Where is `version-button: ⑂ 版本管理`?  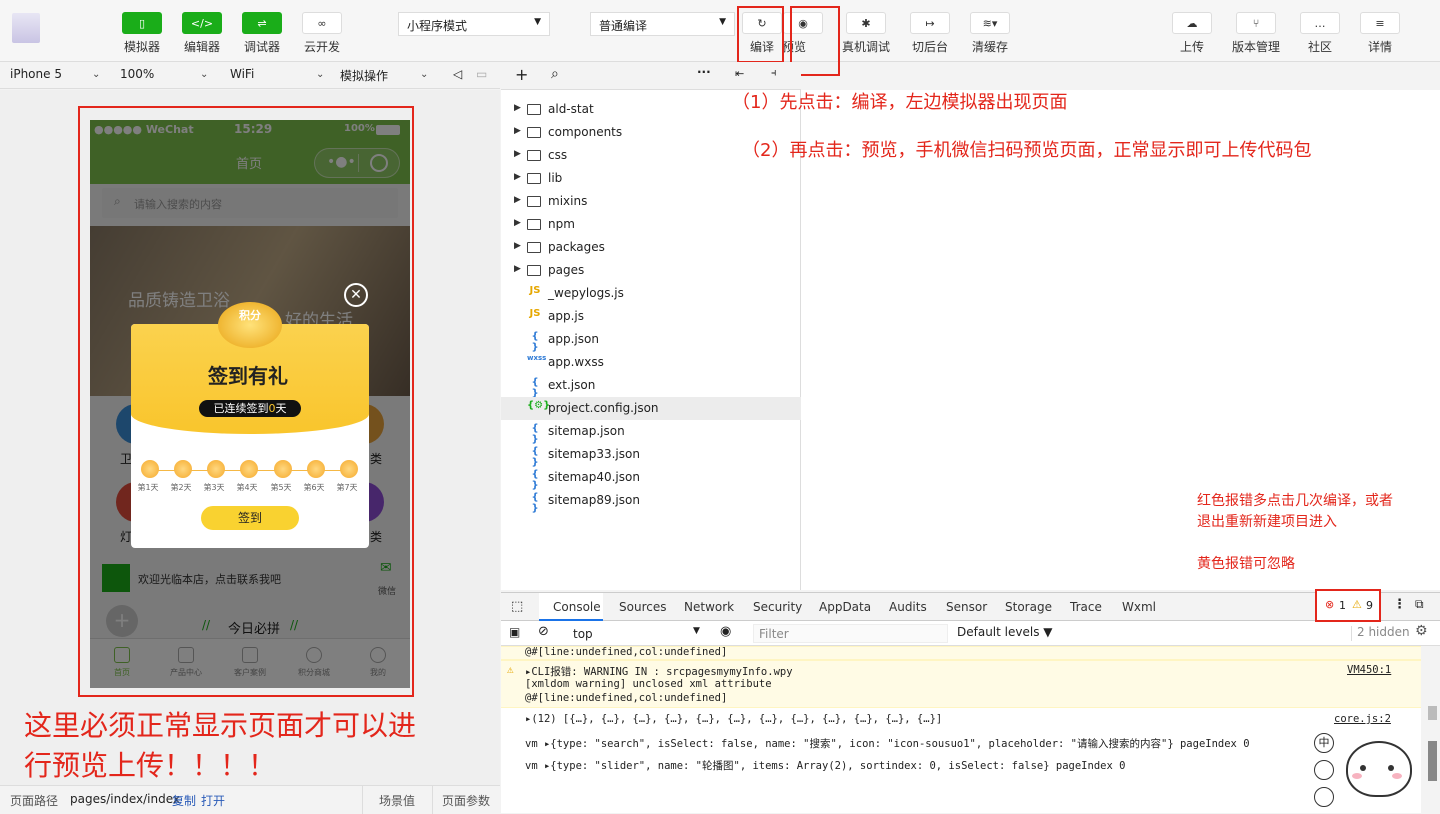 version-button: ⑂ 版本管理 is located at coordinates (1256, 33).